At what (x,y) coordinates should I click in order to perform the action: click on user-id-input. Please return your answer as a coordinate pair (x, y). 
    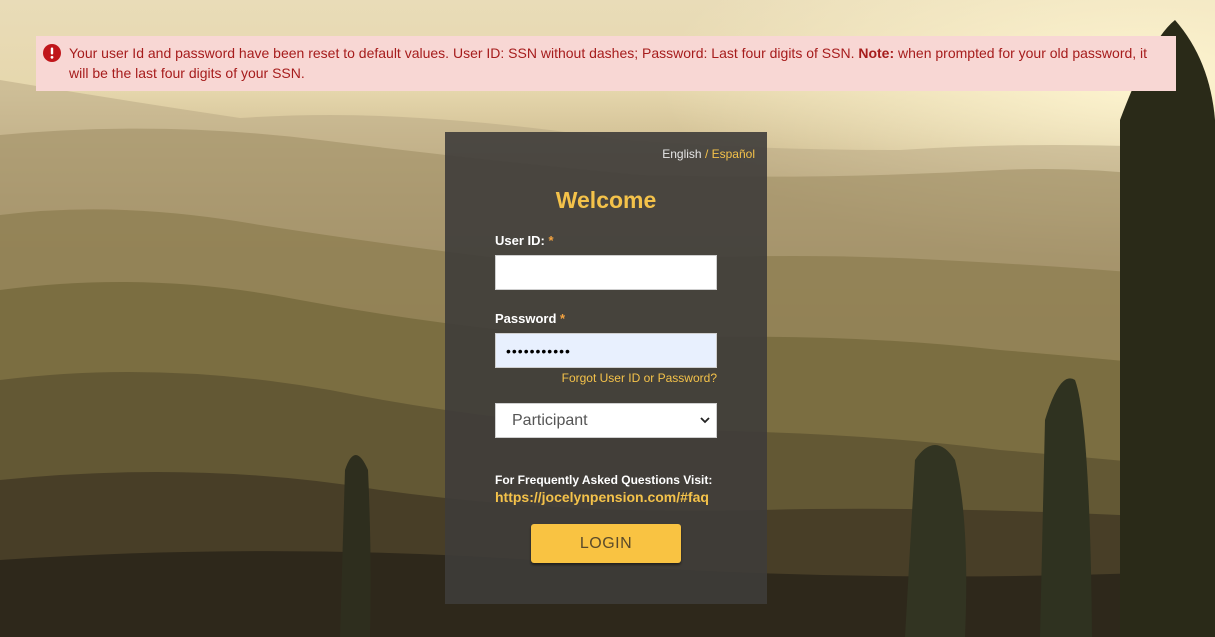
    Looking at the image, I should click on (606, 272).